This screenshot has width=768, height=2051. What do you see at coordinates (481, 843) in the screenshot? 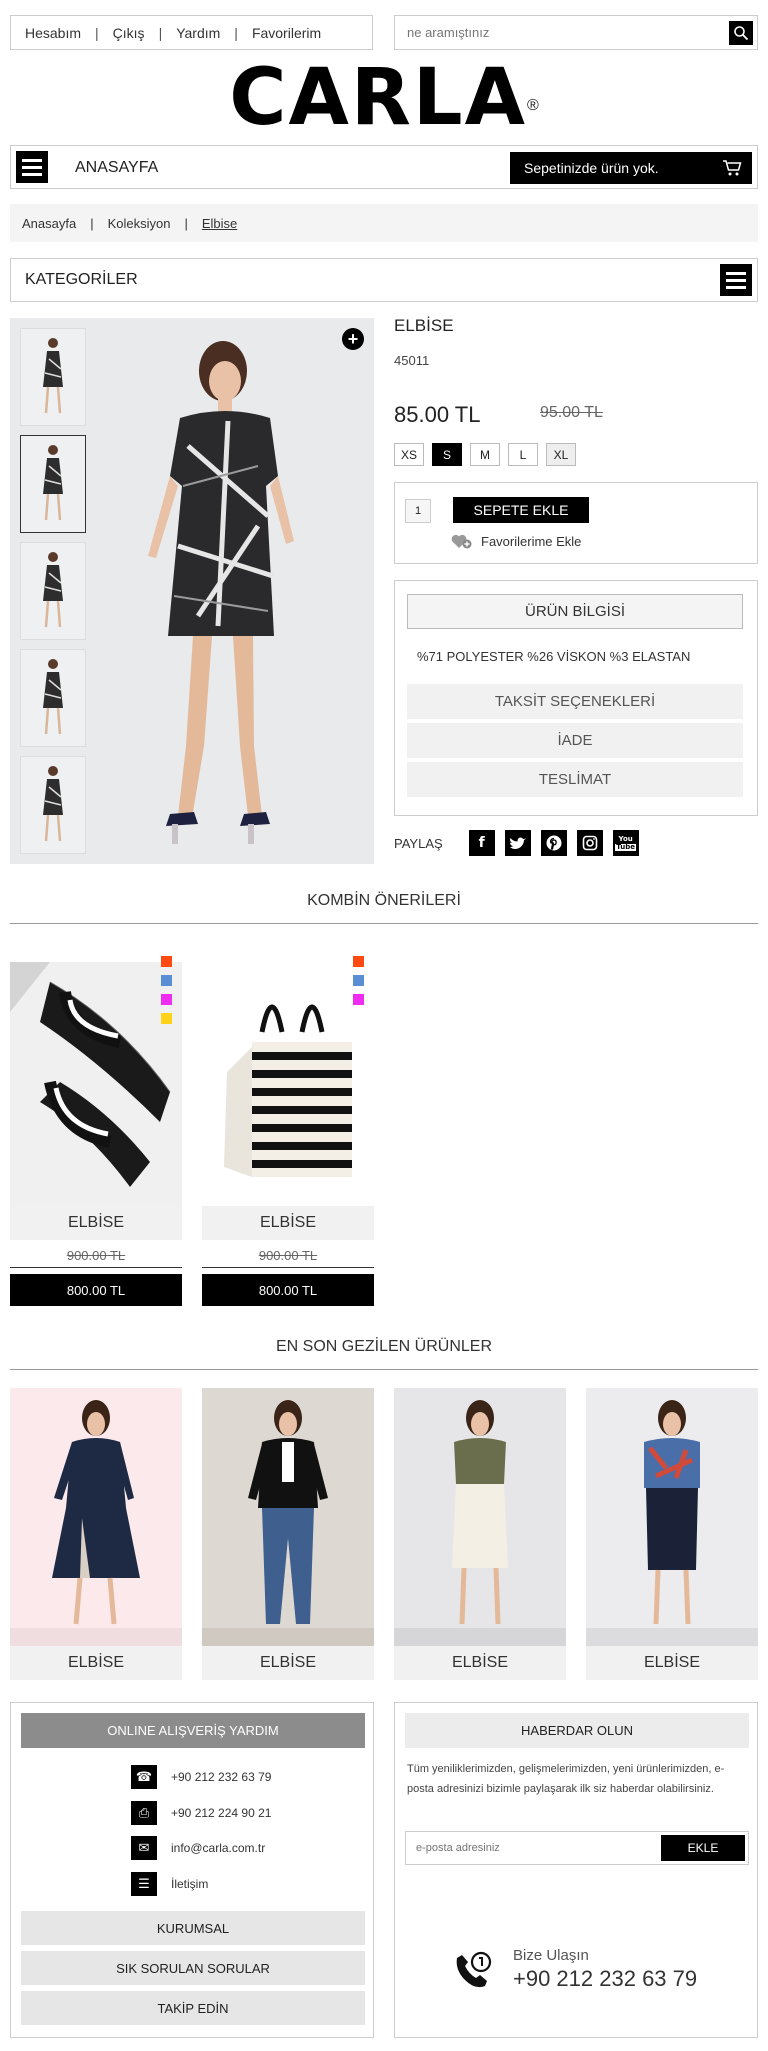
I see `facebook-icon: f` at bounding box center [481, 843].